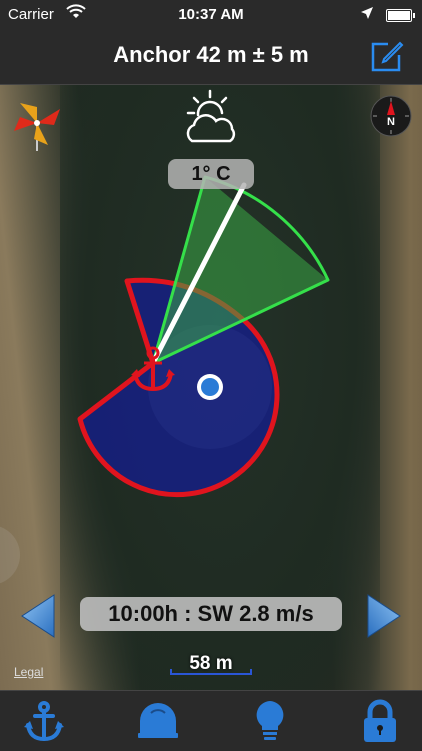 Image resolution: width=422 pixels, height=751 pixels. What do you see at coordinates (400, 15) in the screenshot?
I see `battery-icon` at bounding box center [400, 15].